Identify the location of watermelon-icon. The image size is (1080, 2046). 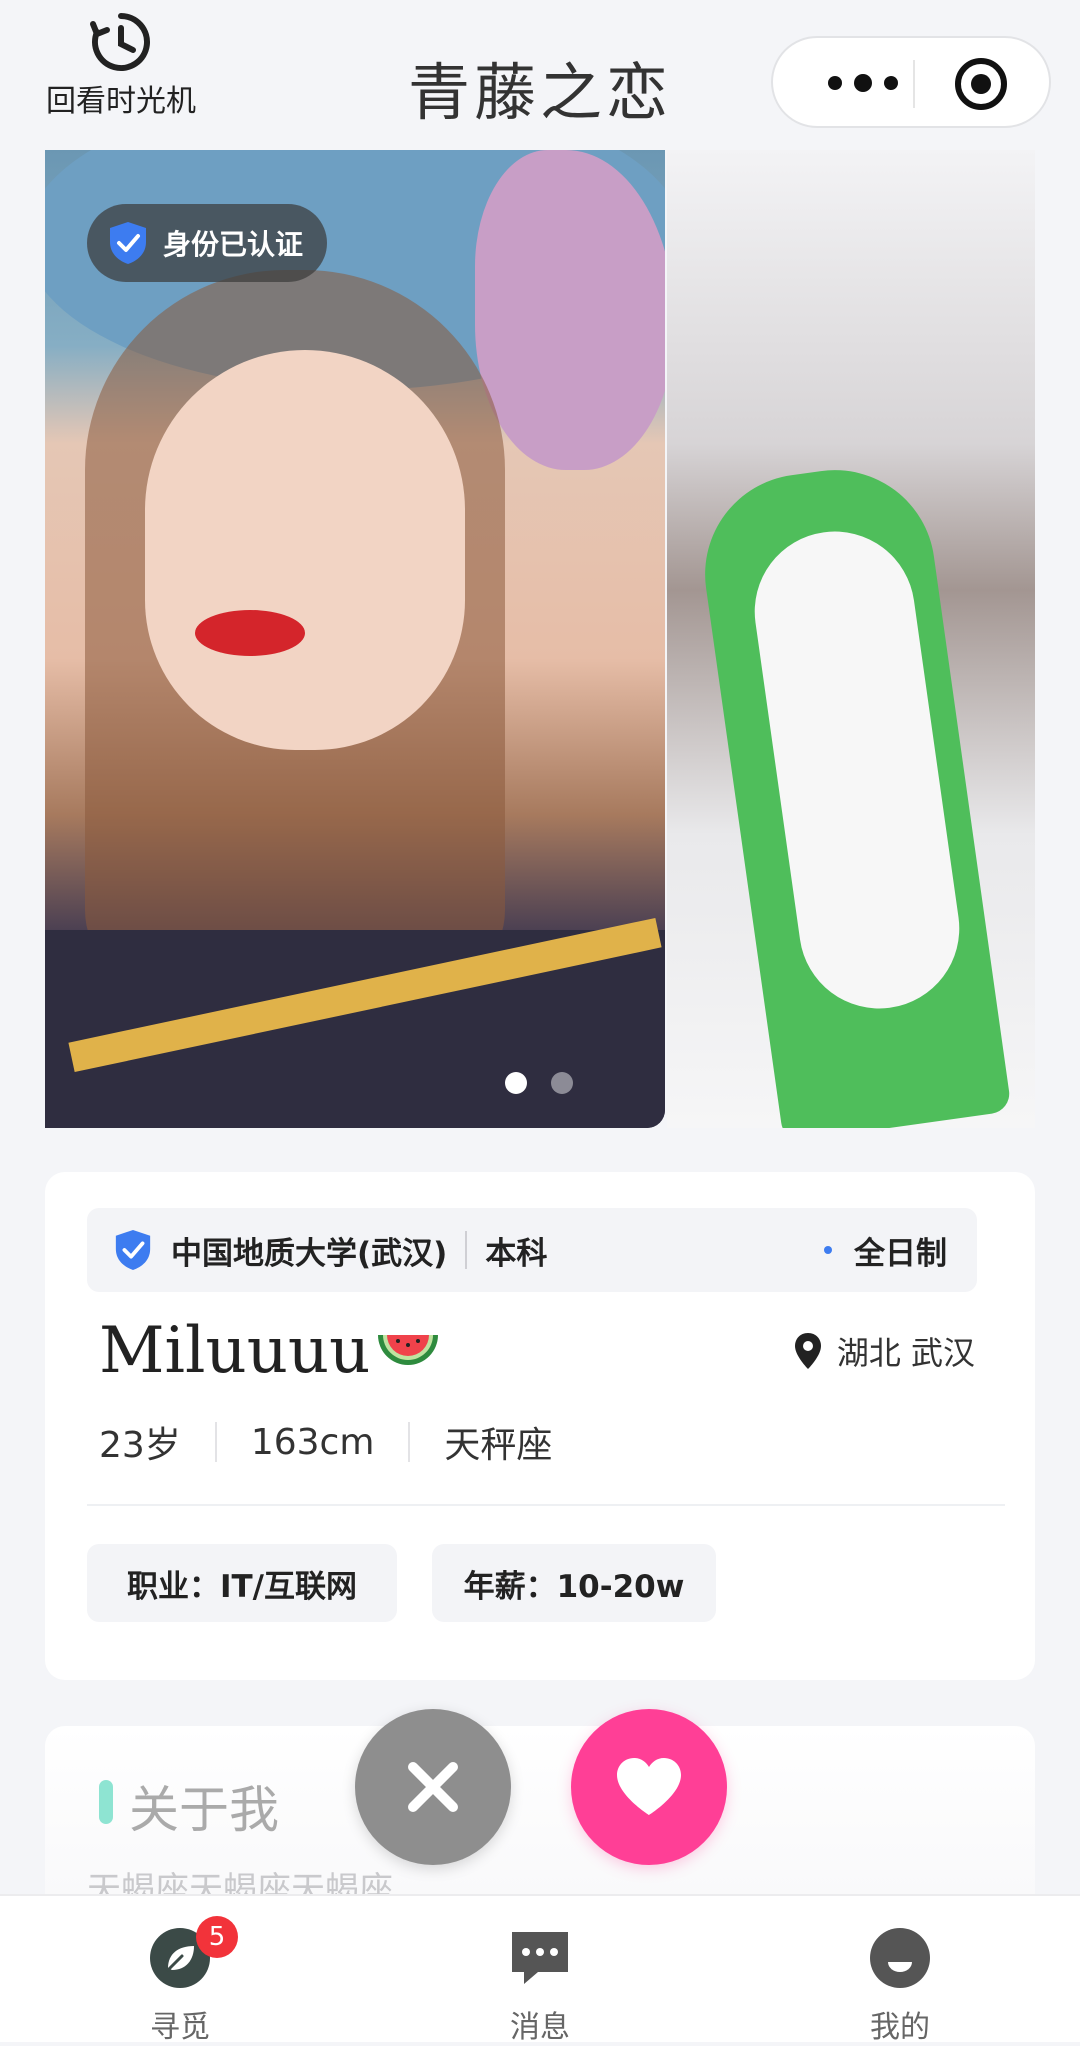
(408, 1350).